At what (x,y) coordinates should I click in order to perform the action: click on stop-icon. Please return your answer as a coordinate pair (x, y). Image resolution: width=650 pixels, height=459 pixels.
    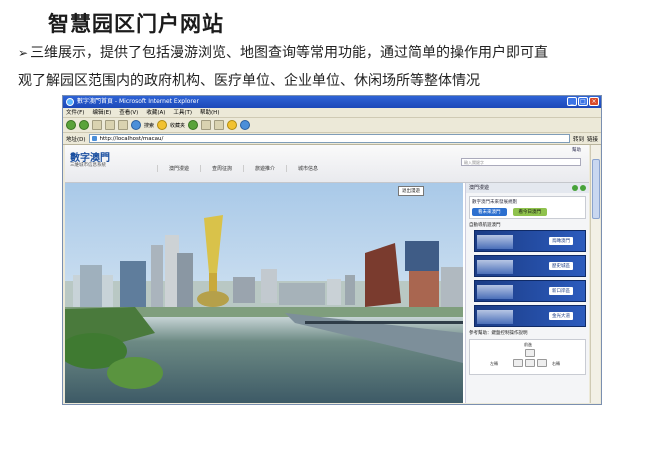
    Looking at the image, I should click on (97, 125).